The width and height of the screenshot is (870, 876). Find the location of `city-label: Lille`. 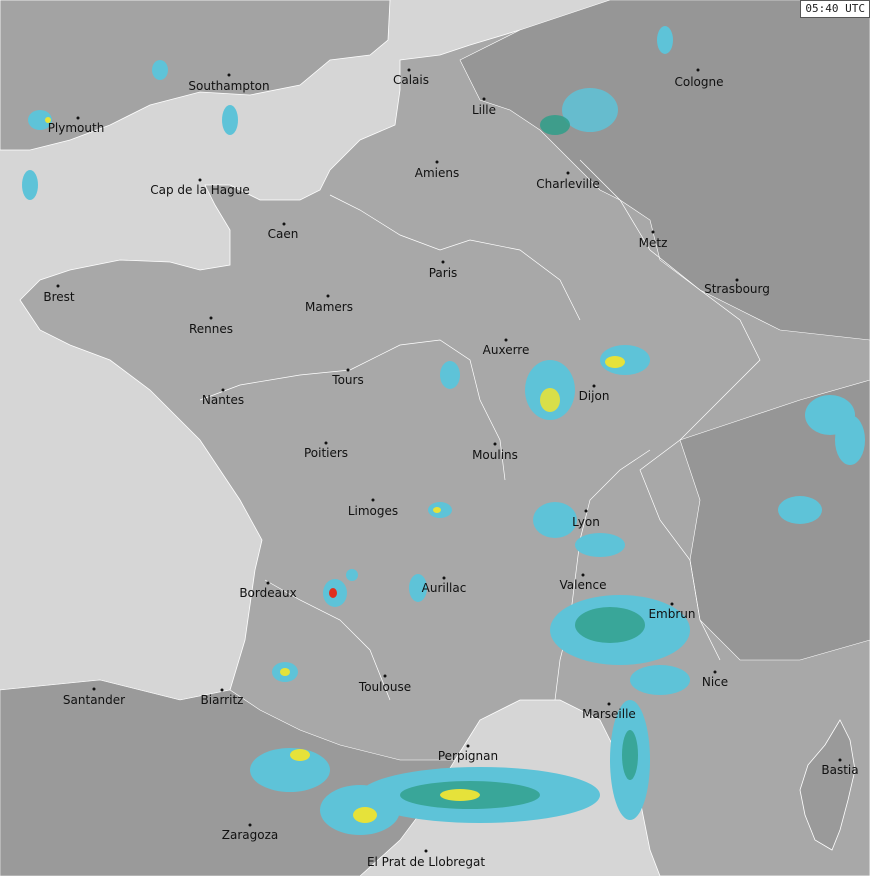

city-label: Lille is located at coordinates (484, 110).